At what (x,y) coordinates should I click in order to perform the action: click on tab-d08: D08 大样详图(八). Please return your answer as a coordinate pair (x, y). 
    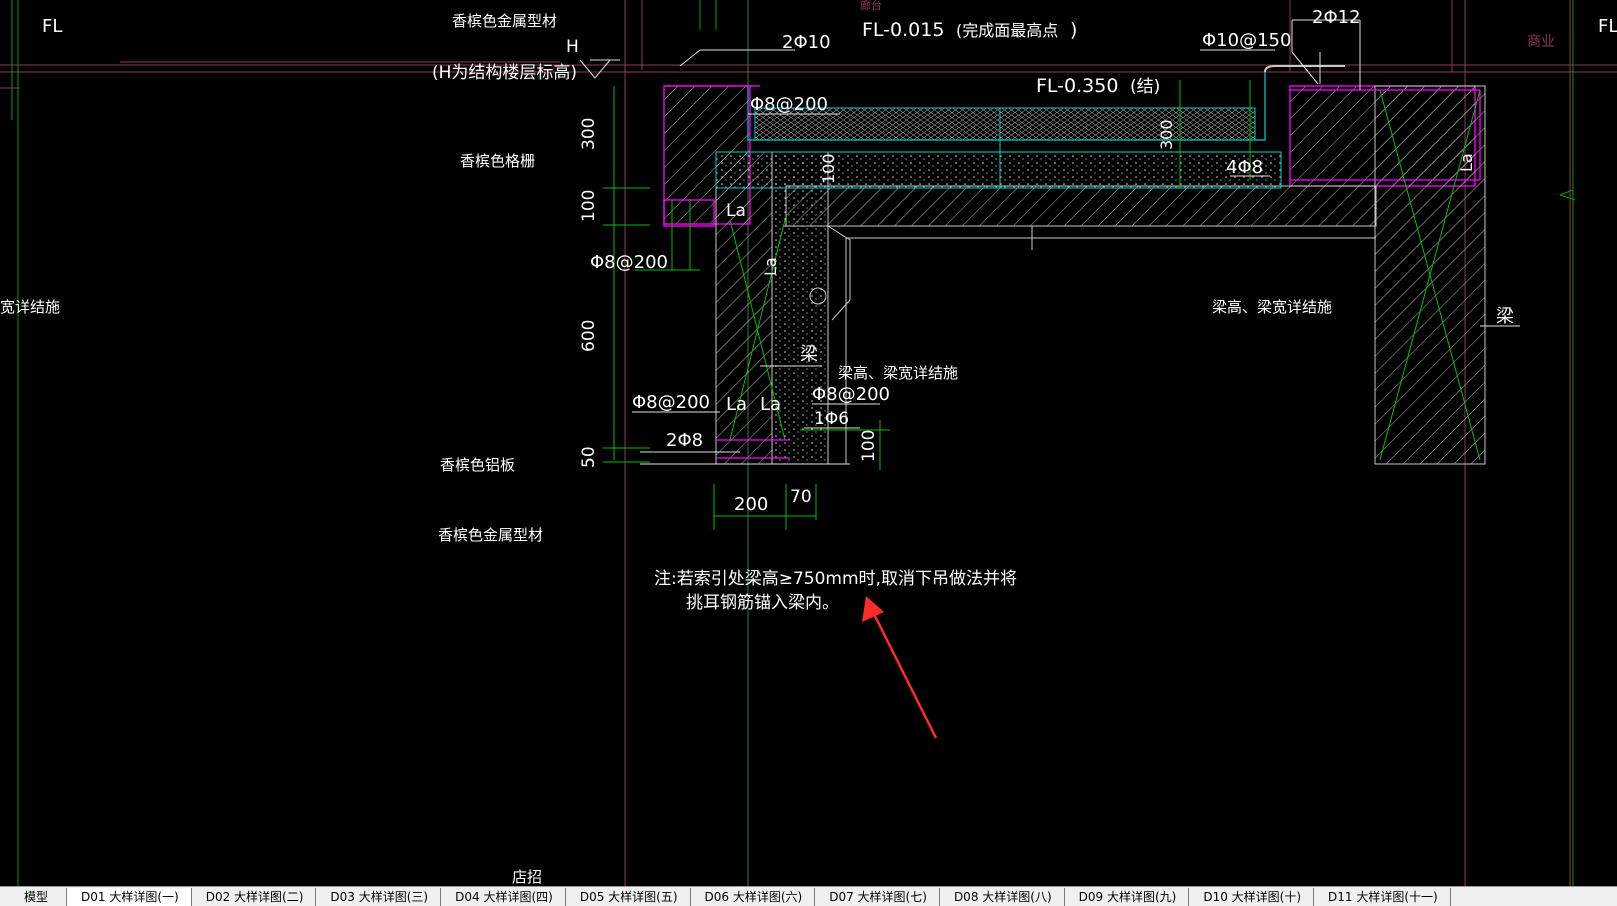
    Looking at the image, I should click on (1002, 897).